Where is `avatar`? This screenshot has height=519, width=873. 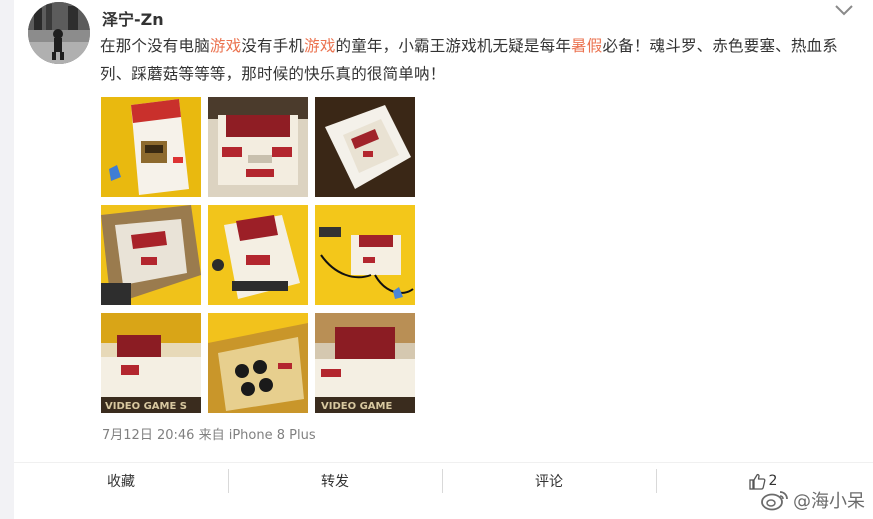
avatar is located at coordinates (59, 33).